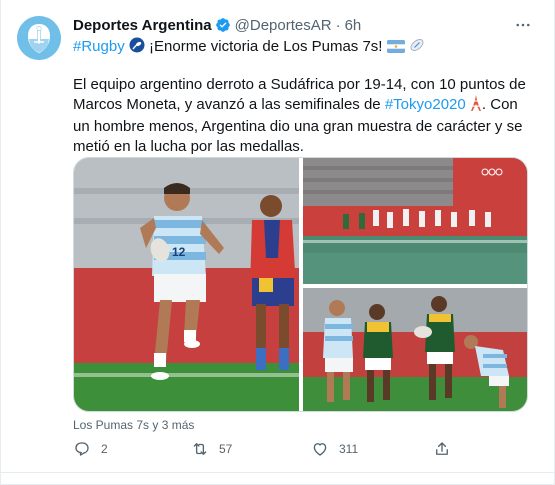 This screenshot has width=555, height=485. I want to click on retweet-count: 57, so click(226, 449).